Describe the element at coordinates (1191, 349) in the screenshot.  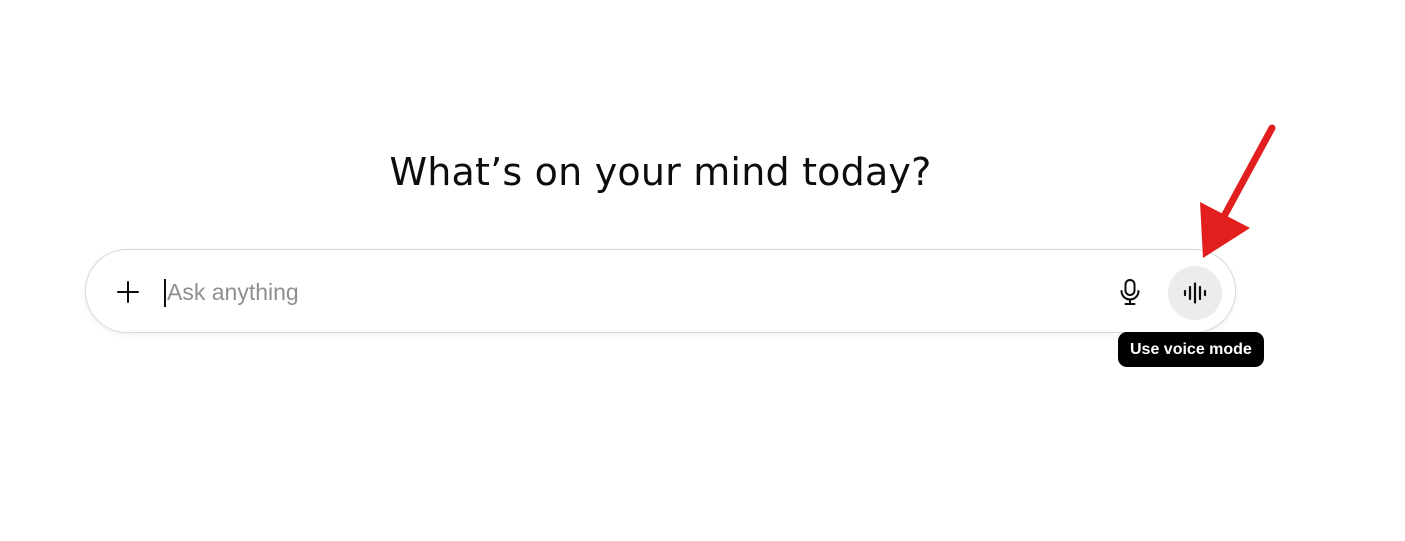
I see `voice-mode-tooltip: Use voice mode` at that location.